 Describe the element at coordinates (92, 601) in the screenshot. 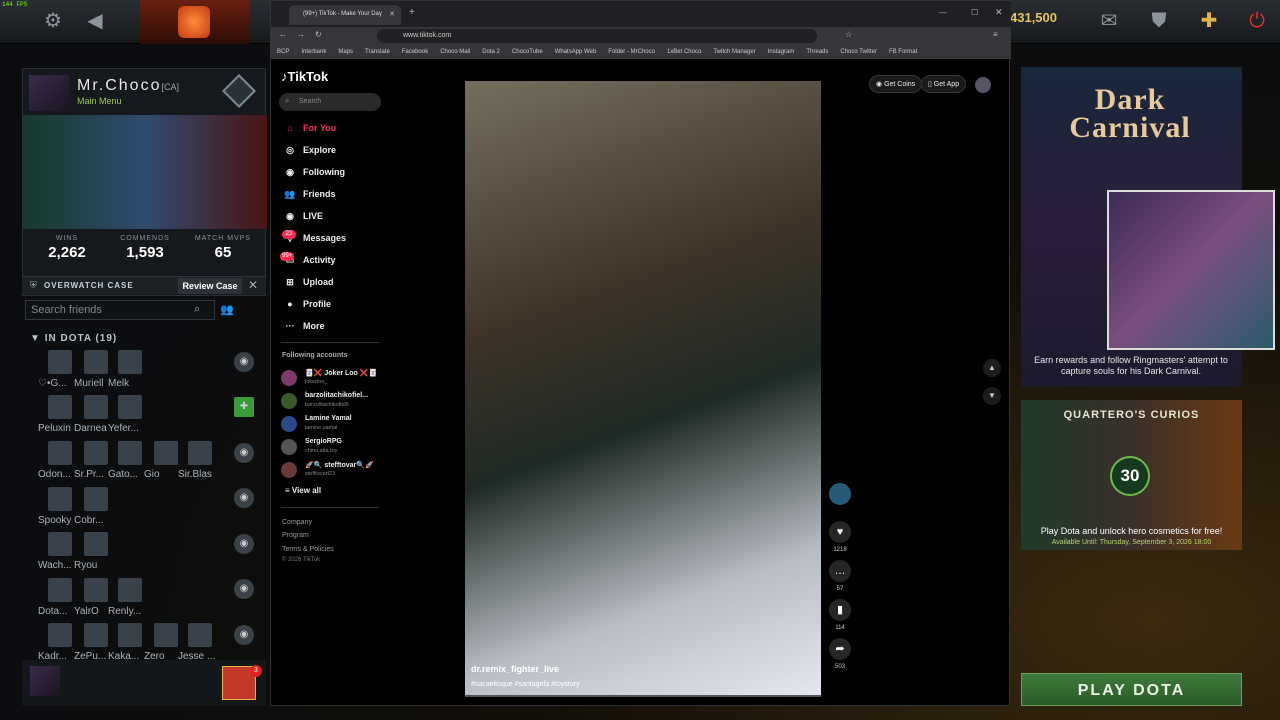

I see `friend-item: YalrO` at that location.